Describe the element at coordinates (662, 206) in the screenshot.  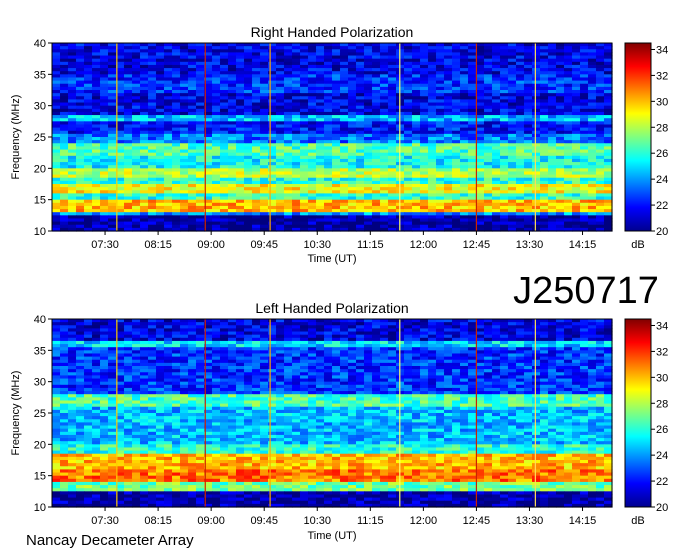
I see `colorbar-tick-label: 22` at that location.